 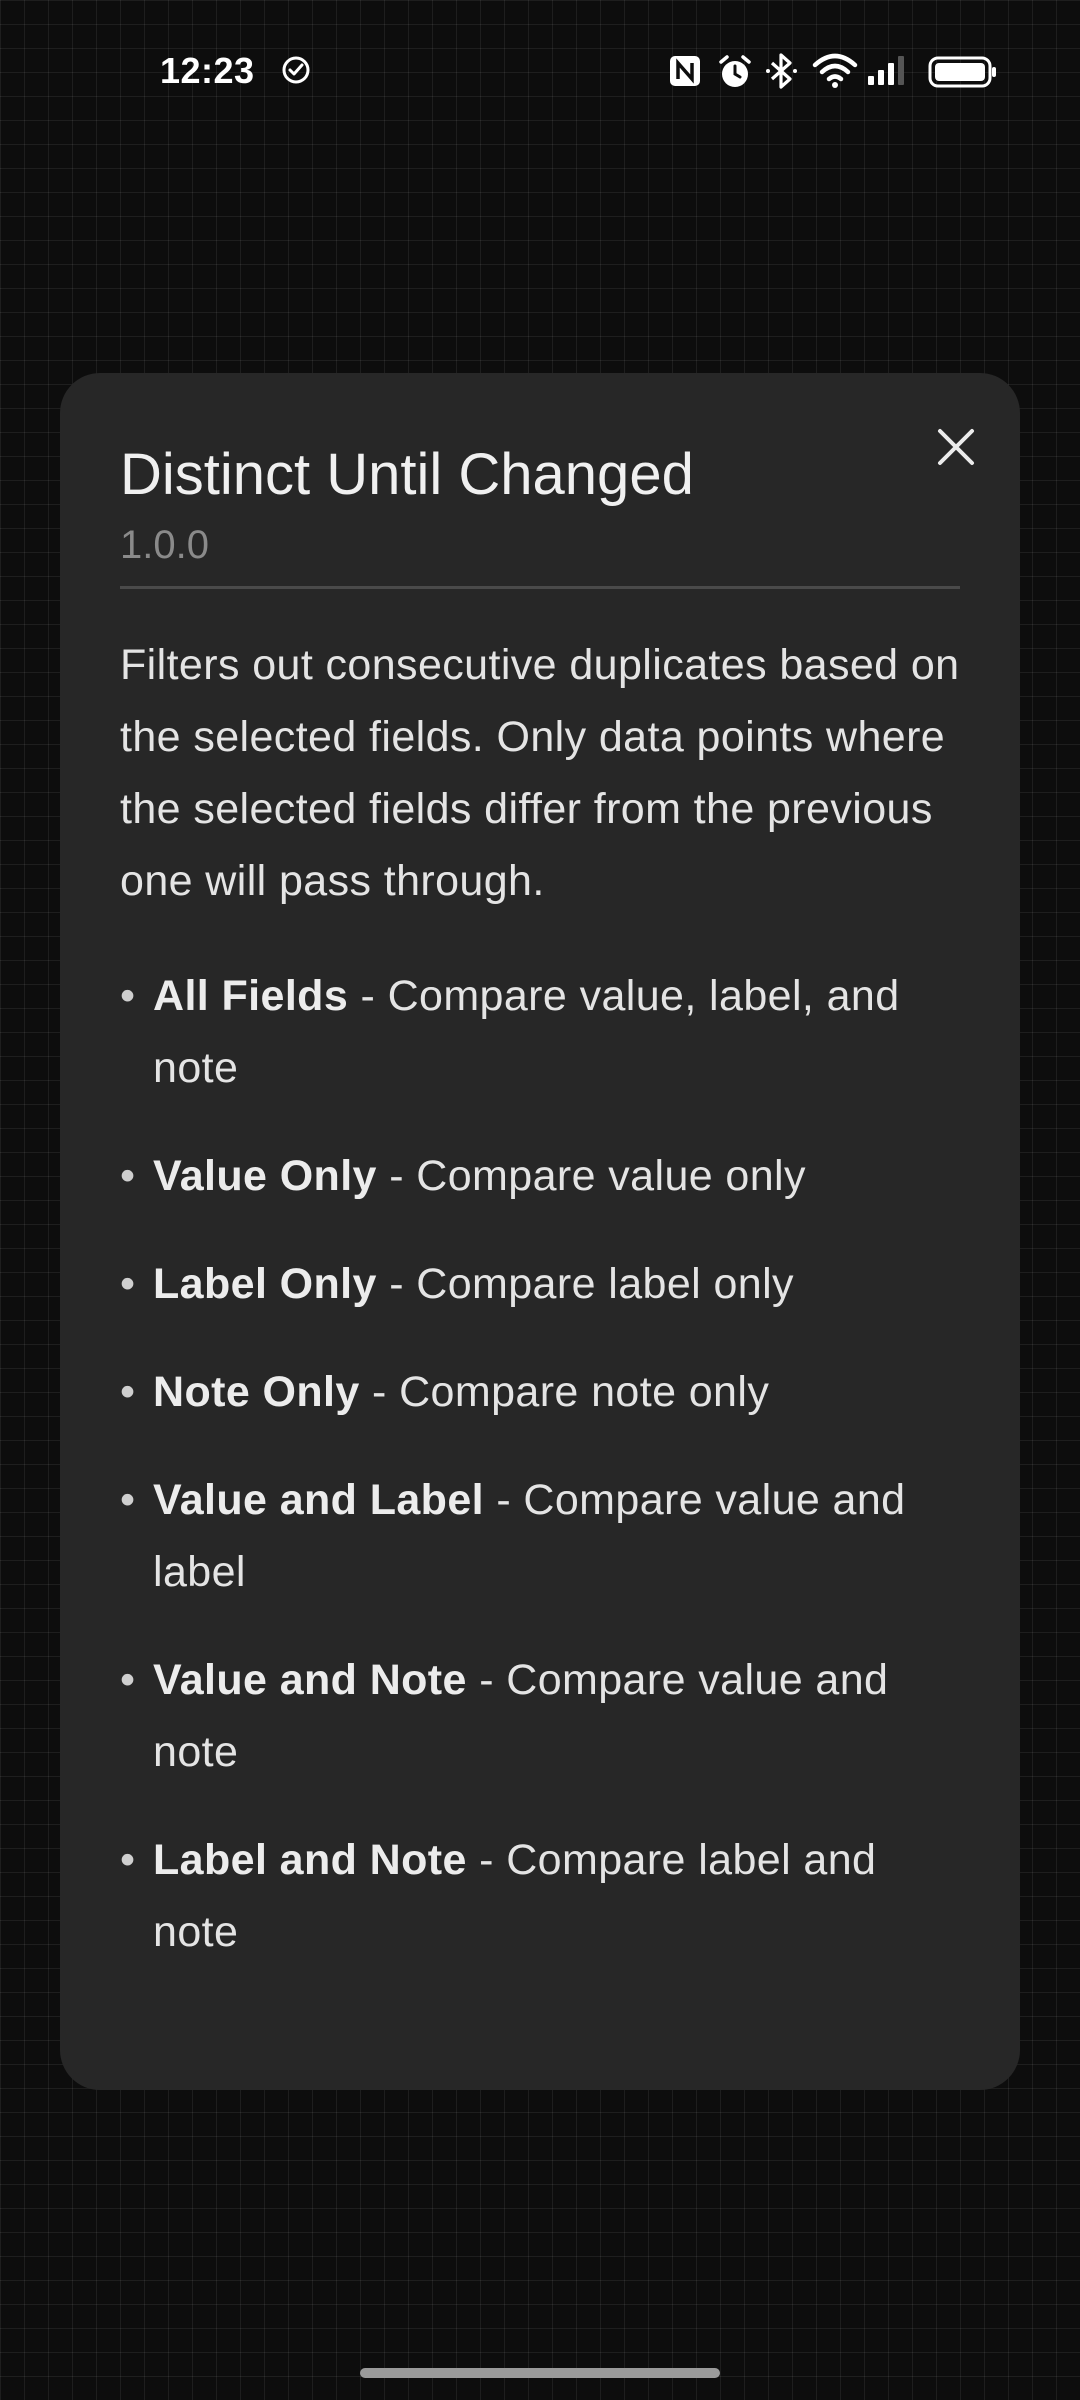 What do you see at coordinates (591, 1175) in the screenshot?
I see `option-description: - Compare value only` at bounding box center [591, 1175].